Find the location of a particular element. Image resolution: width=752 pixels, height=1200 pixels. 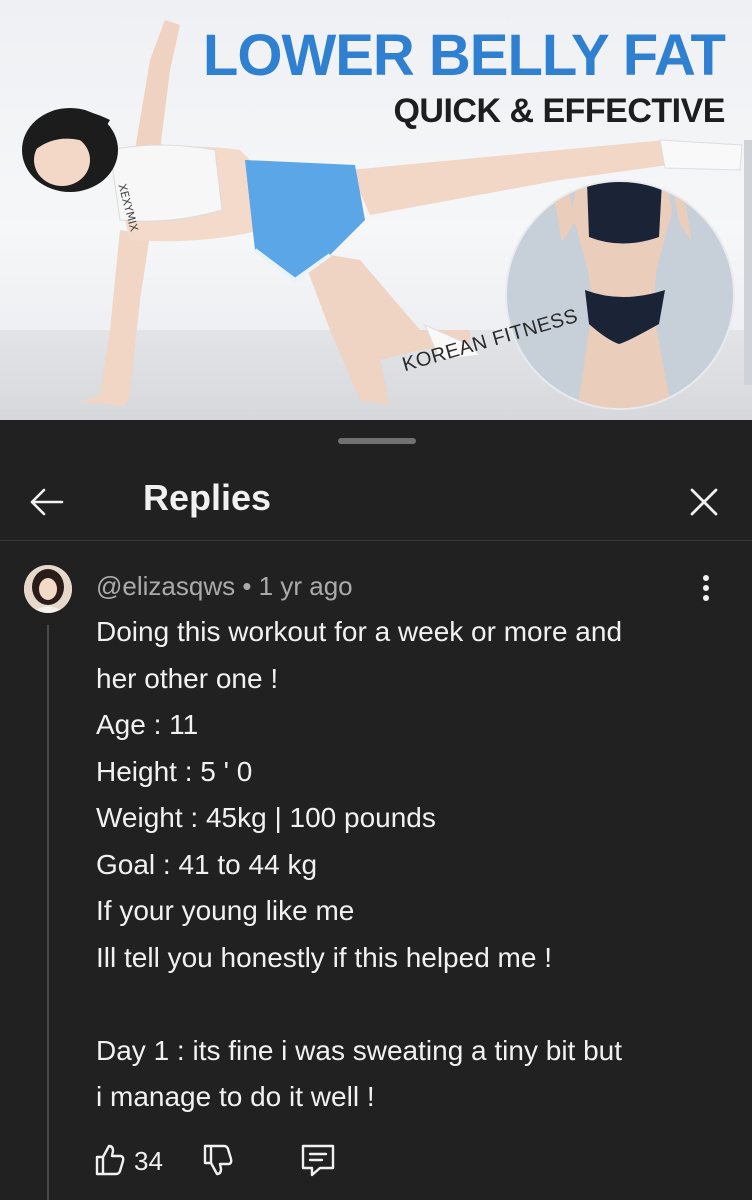

result-inset-photo is located at coordinates (620, 295).